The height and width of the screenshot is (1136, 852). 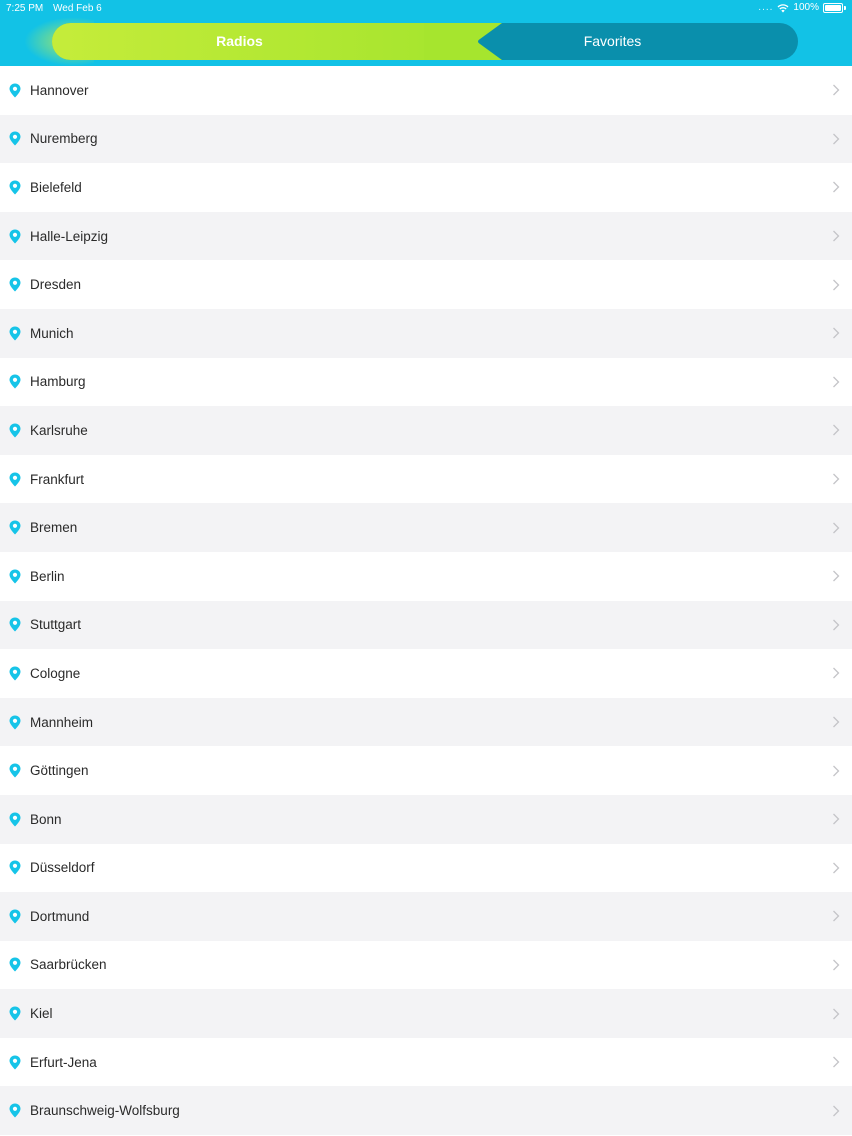 What do you see at coordinates (426, 284) in the screenshot?
I see `city-row: Dresden` at bounding box center [426, 284].